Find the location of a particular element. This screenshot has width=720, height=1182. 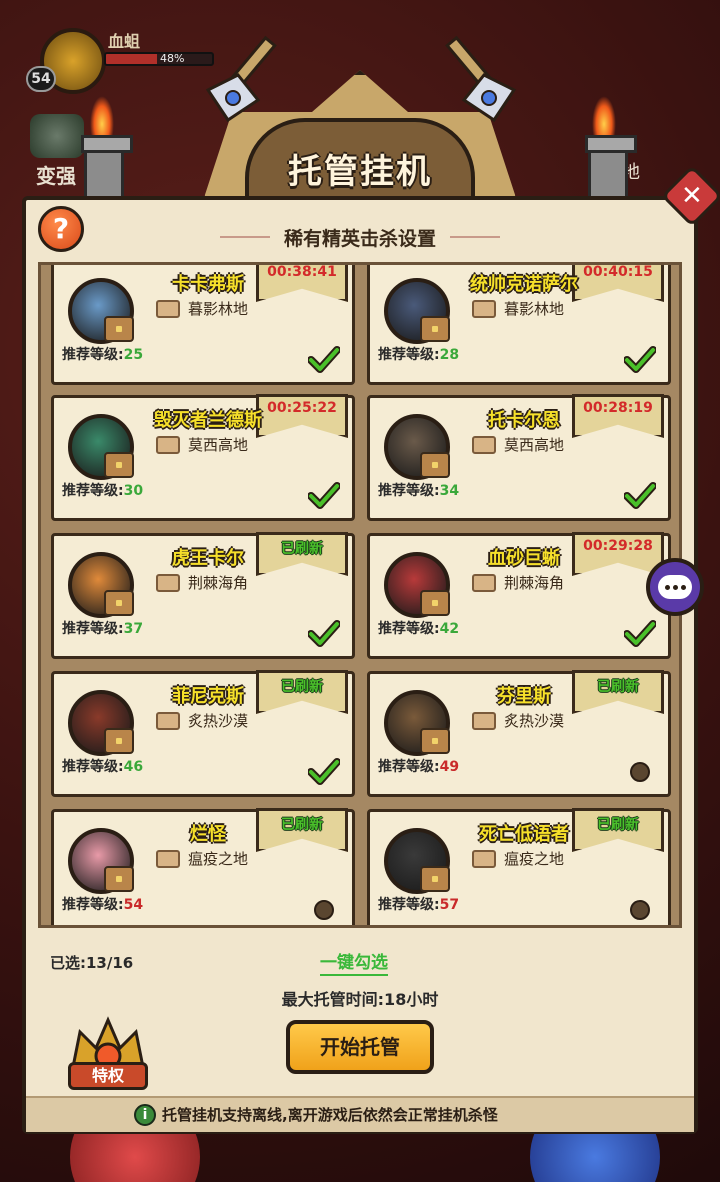

rank-icon is located at coordinates (57, 136).